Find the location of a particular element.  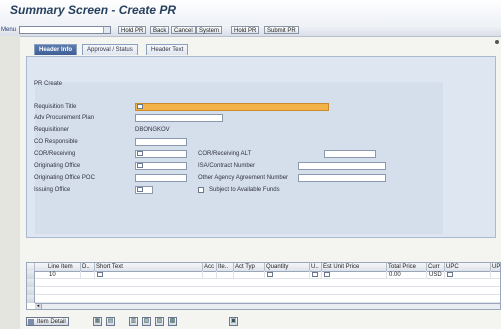

delete-row-icon: ▧ is located at coordinates (146, 321).